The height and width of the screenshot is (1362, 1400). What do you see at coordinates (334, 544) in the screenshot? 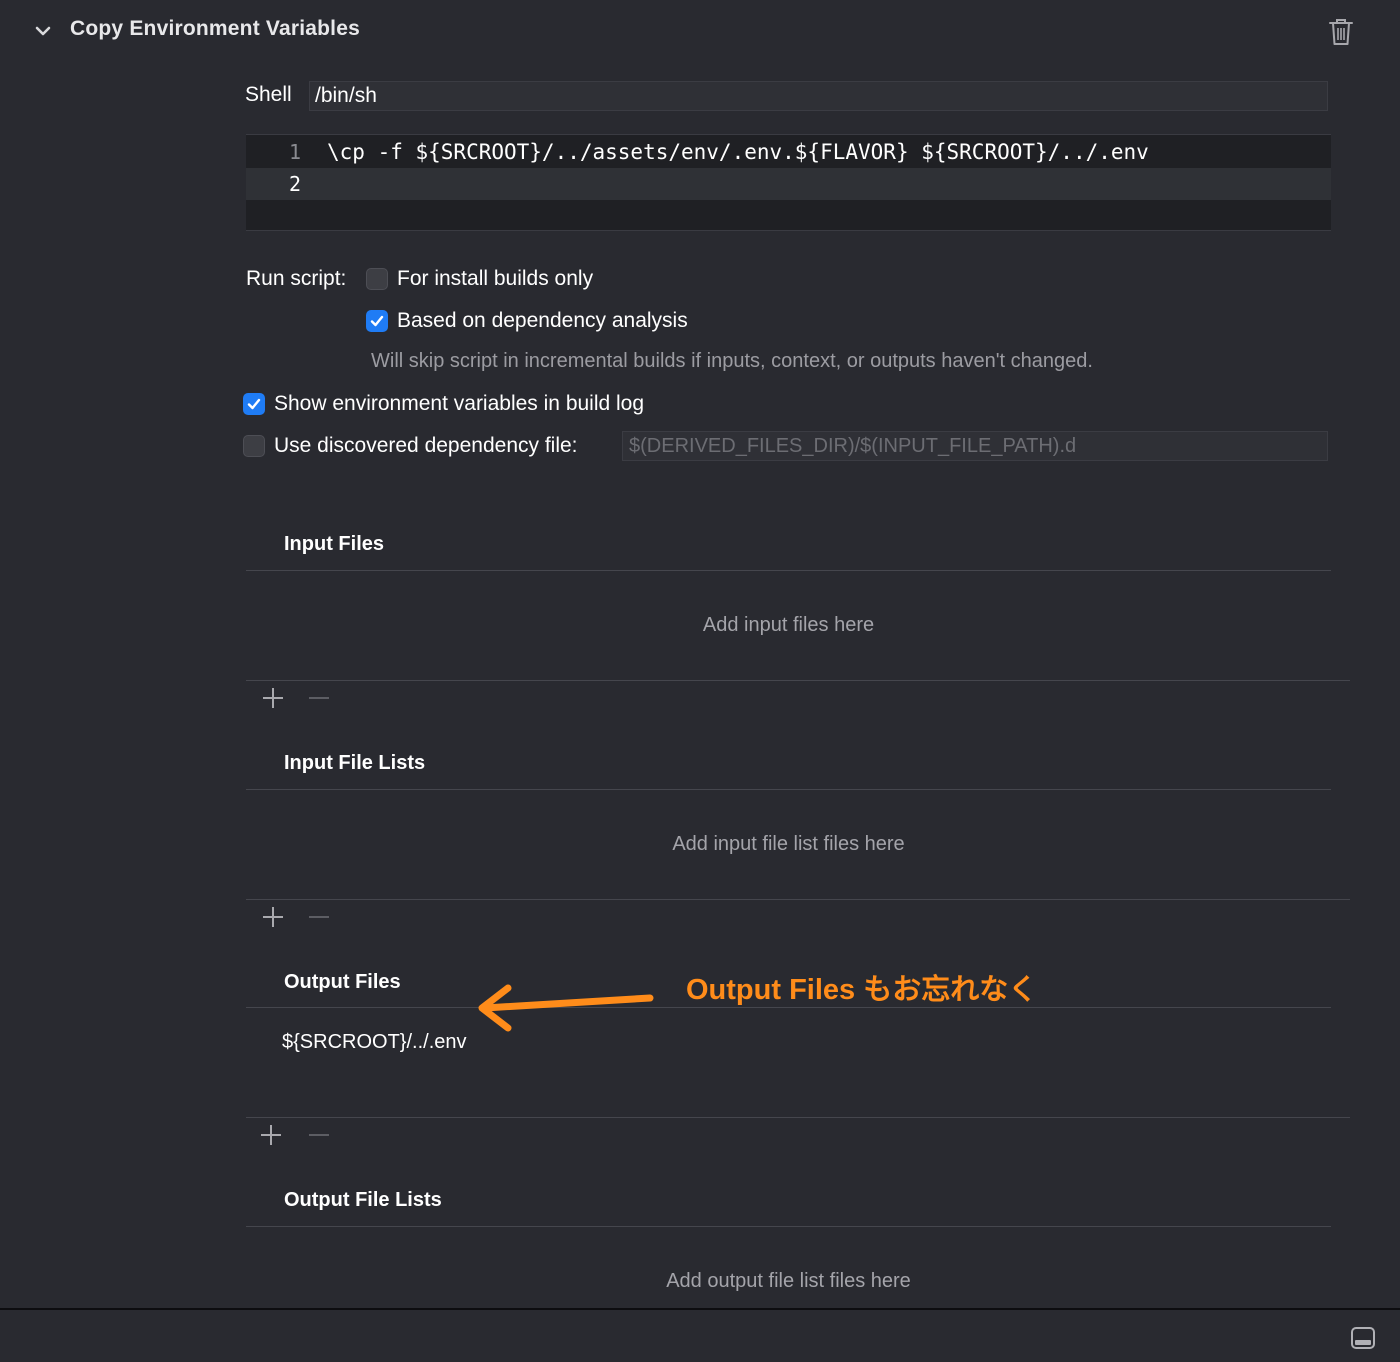
I see `input-files-title: Input Files` at bounding box center [334, 544].